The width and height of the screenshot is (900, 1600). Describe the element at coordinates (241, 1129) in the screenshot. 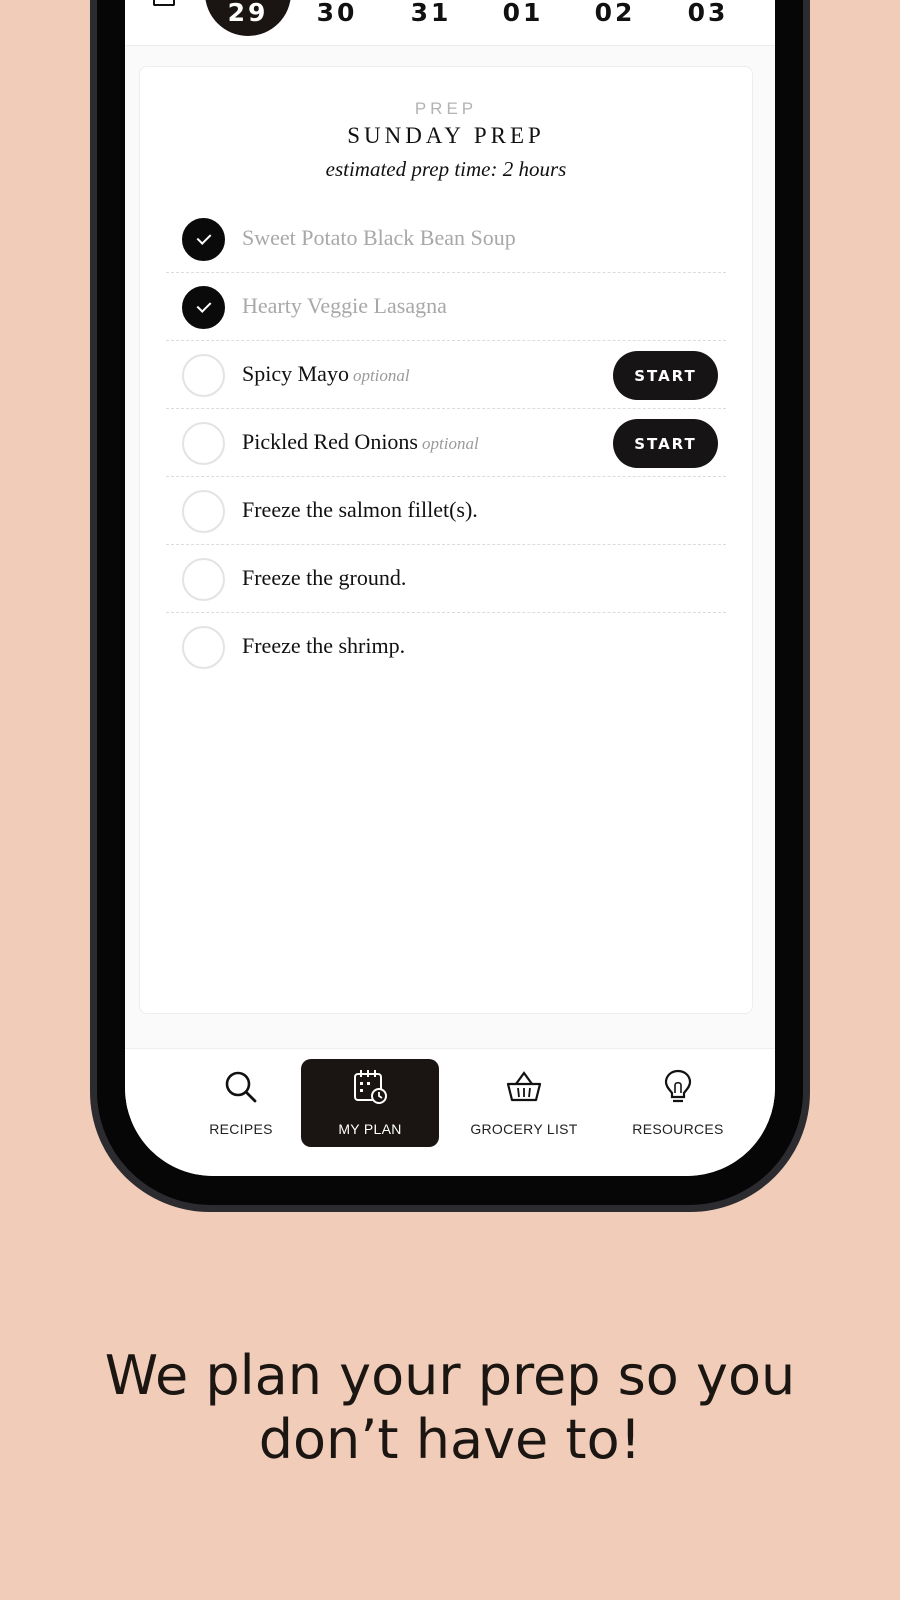

I see `nav-label: RECIPES` at that location.